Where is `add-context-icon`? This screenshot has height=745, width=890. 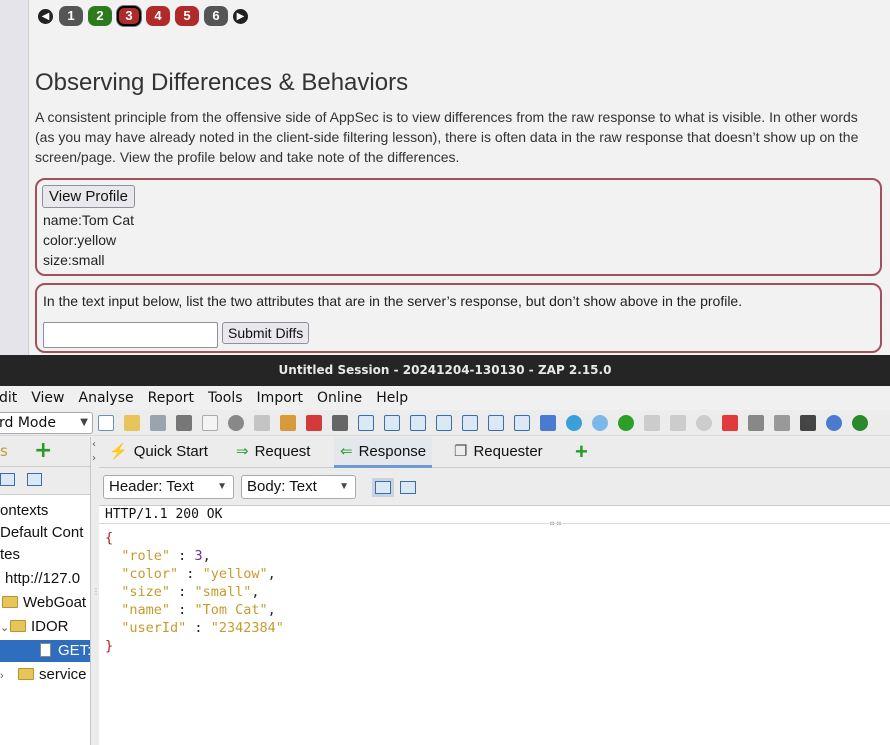 add-context-icon is located at coordinates (288, 423).